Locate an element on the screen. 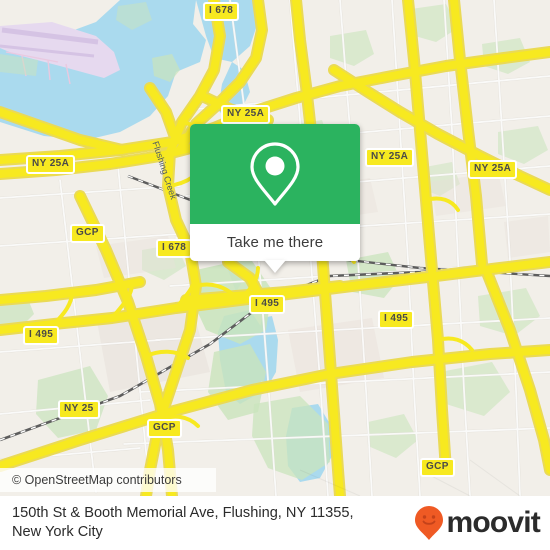  take-me-there-label: Take me there is located at coordinates (275, 242).